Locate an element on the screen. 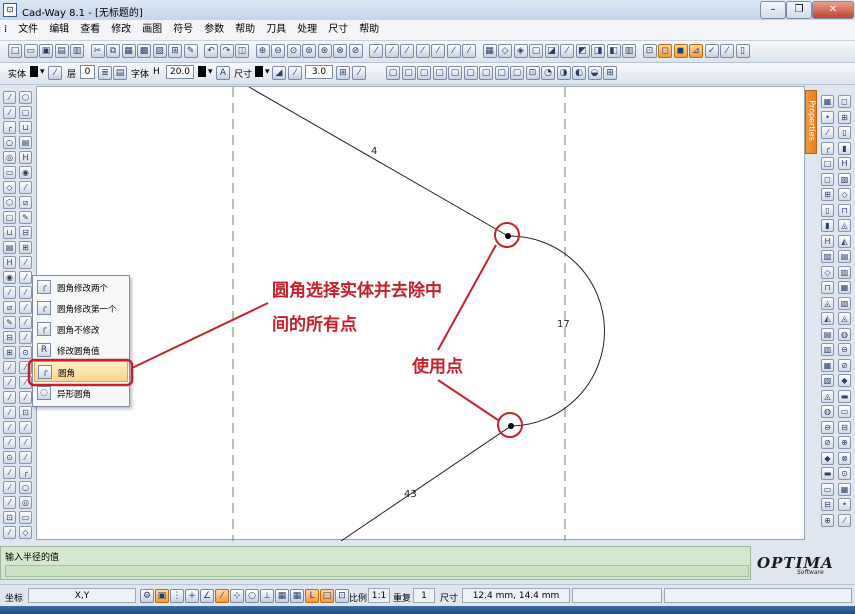 This screenshot has width=855, height=614. draw-tool-21-icon: ⁄ is located at coordinates (9, 412).